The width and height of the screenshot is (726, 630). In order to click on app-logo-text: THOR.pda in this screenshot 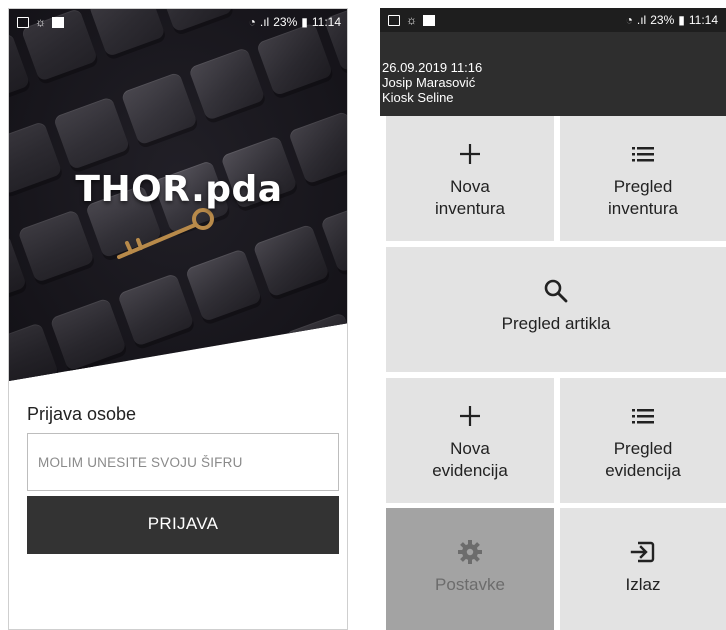, I will do `click(179, 189)`.